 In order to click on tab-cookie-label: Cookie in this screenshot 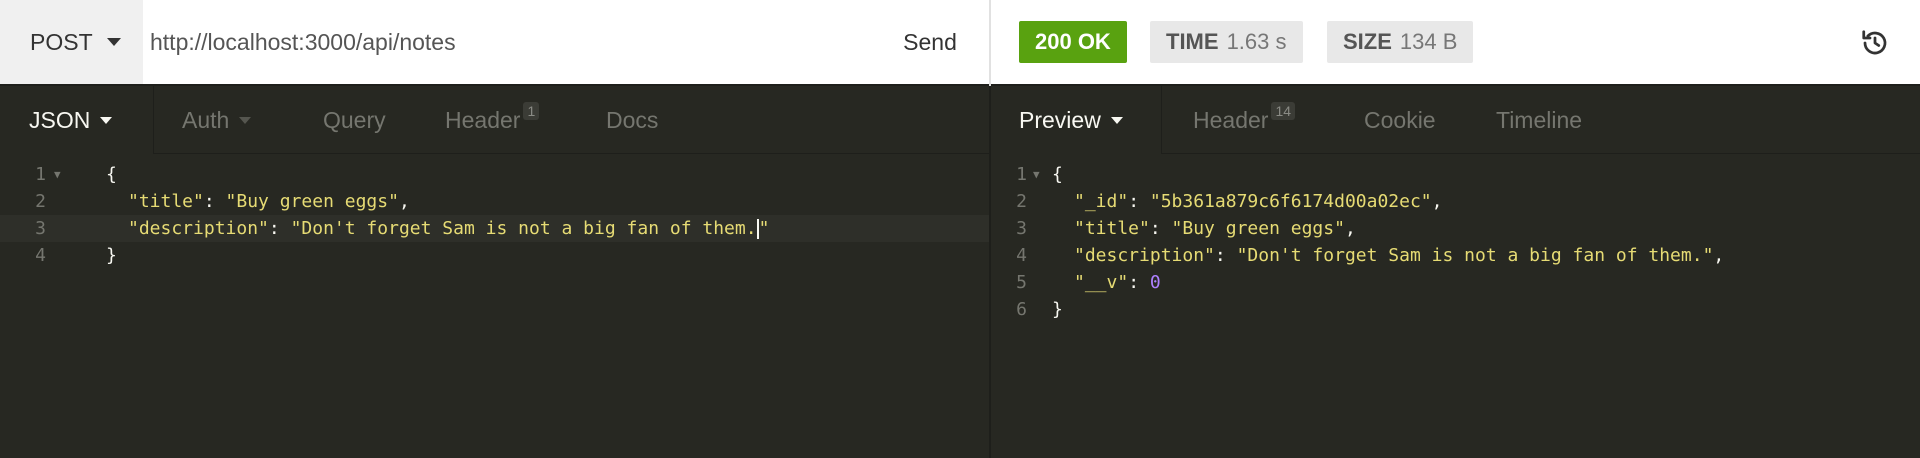, I will do `click(1400, 119)`.